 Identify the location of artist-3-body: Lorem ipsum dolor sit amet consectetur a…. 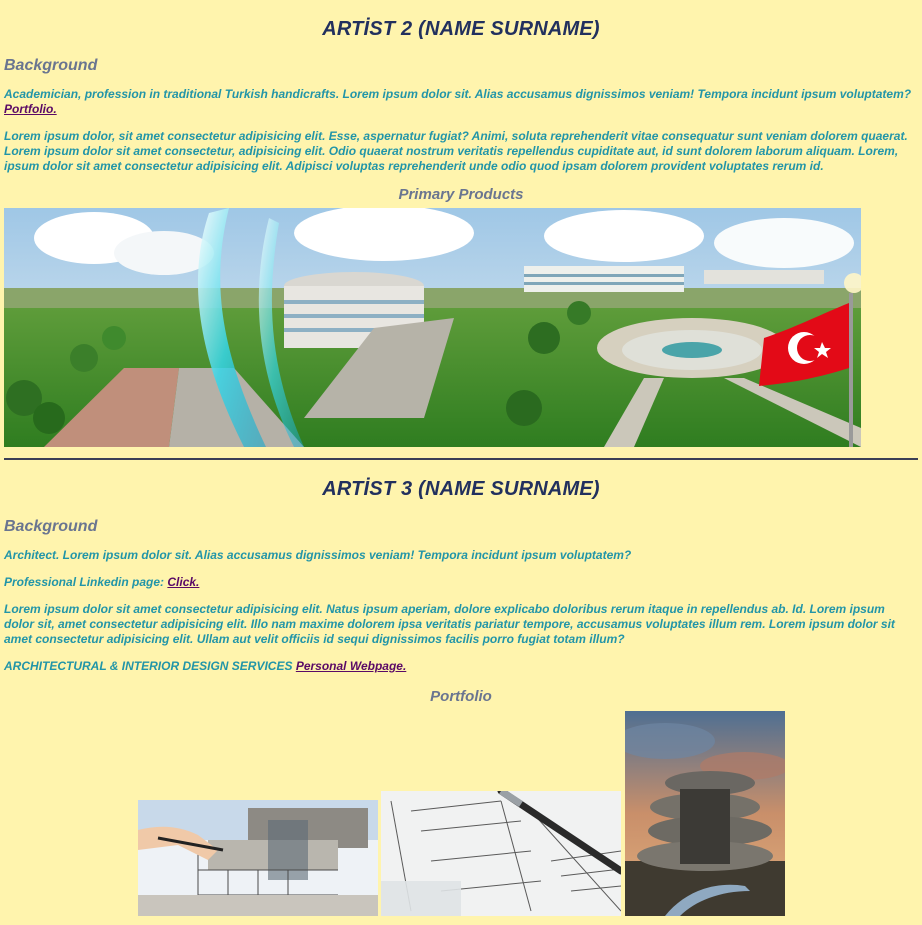
(449, 624).